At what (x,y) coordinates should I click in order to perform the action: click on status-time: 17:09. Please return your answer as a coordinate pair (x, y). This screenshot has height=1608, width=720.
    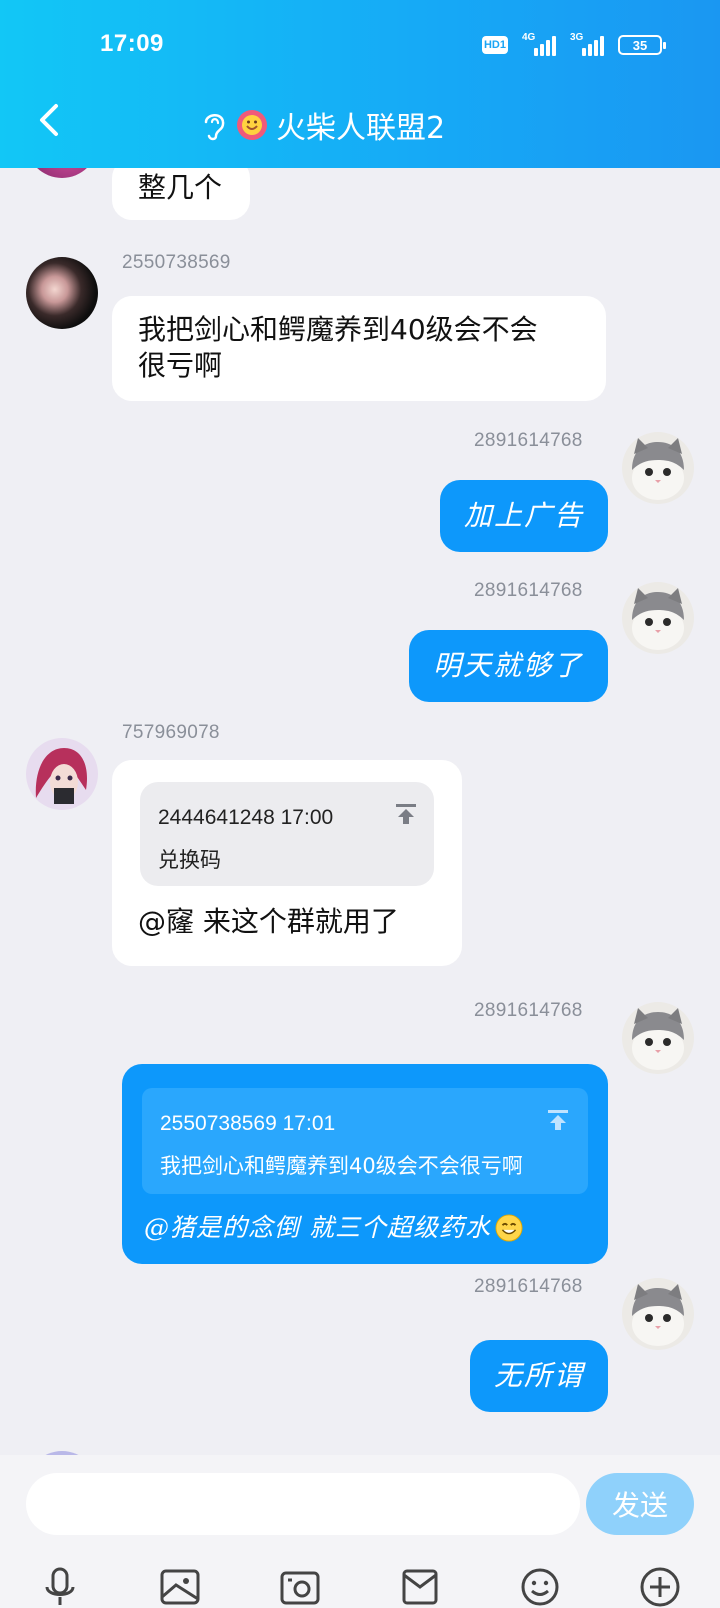
    Looking at the image, I should click on (132, 43).